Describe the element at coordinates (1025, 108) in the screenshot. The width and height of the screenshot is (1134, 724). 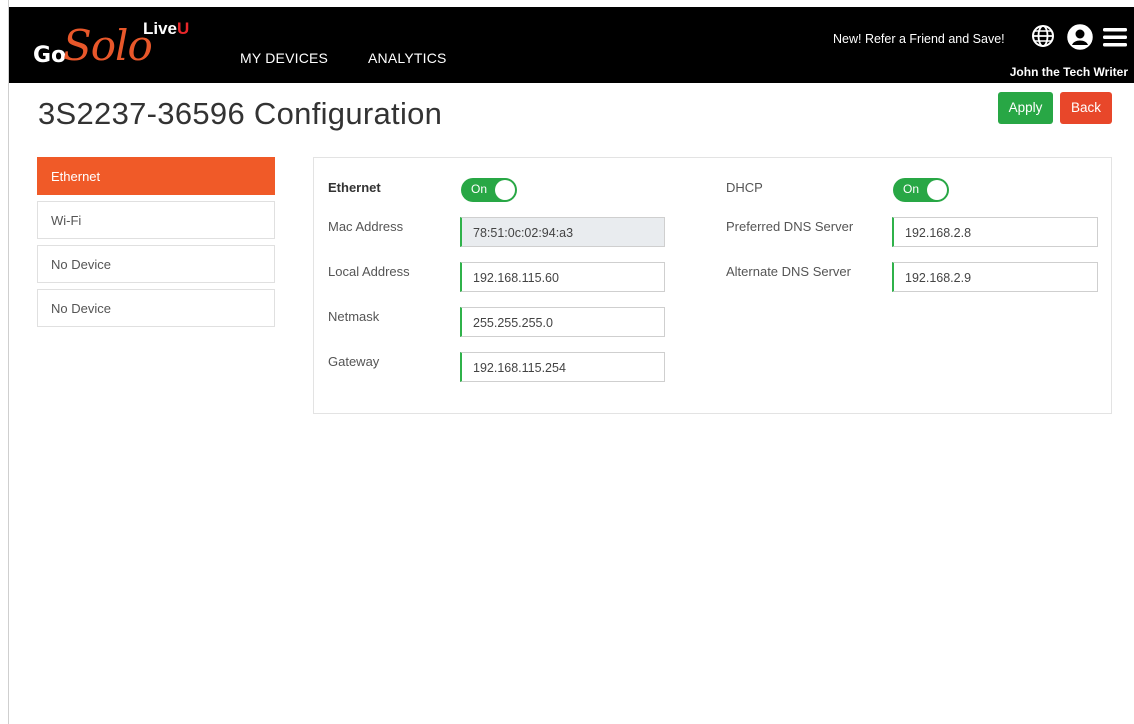
I see `apply-button: Apply` at that location.